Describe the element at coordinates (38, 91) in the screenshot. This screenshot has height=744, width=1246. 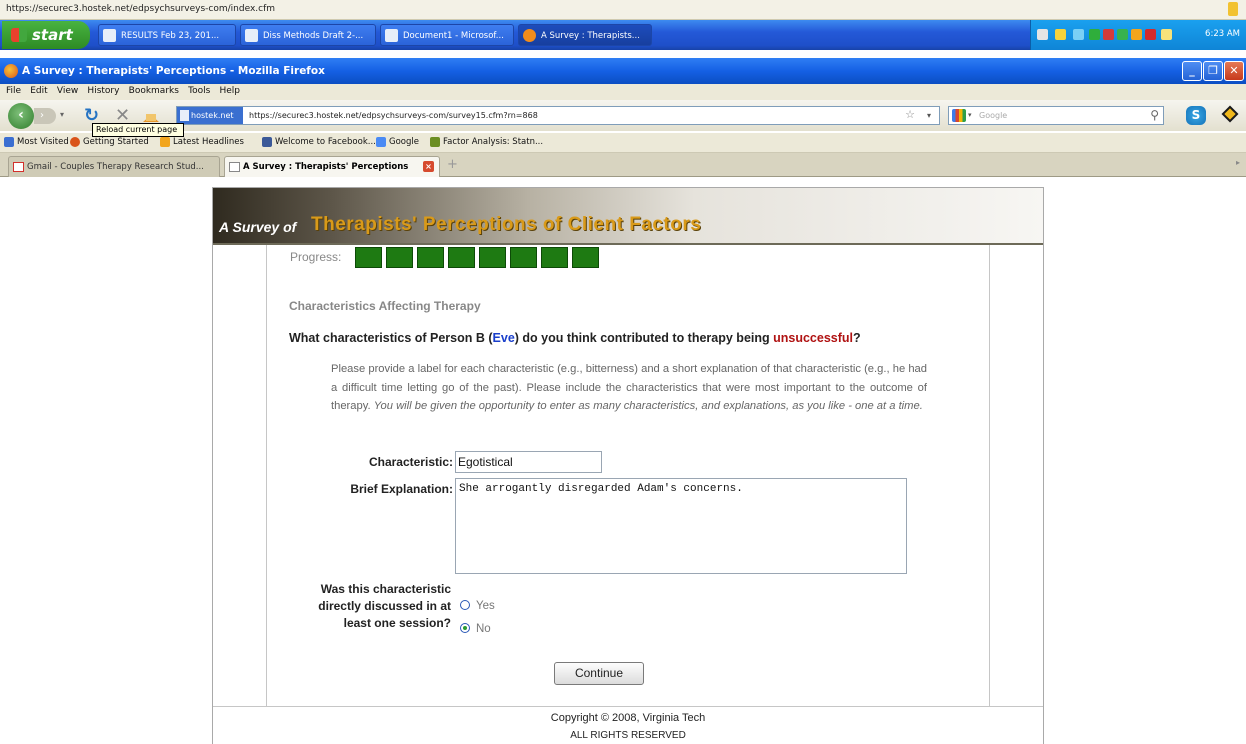
I see `menu-edit: Edit` at that location.